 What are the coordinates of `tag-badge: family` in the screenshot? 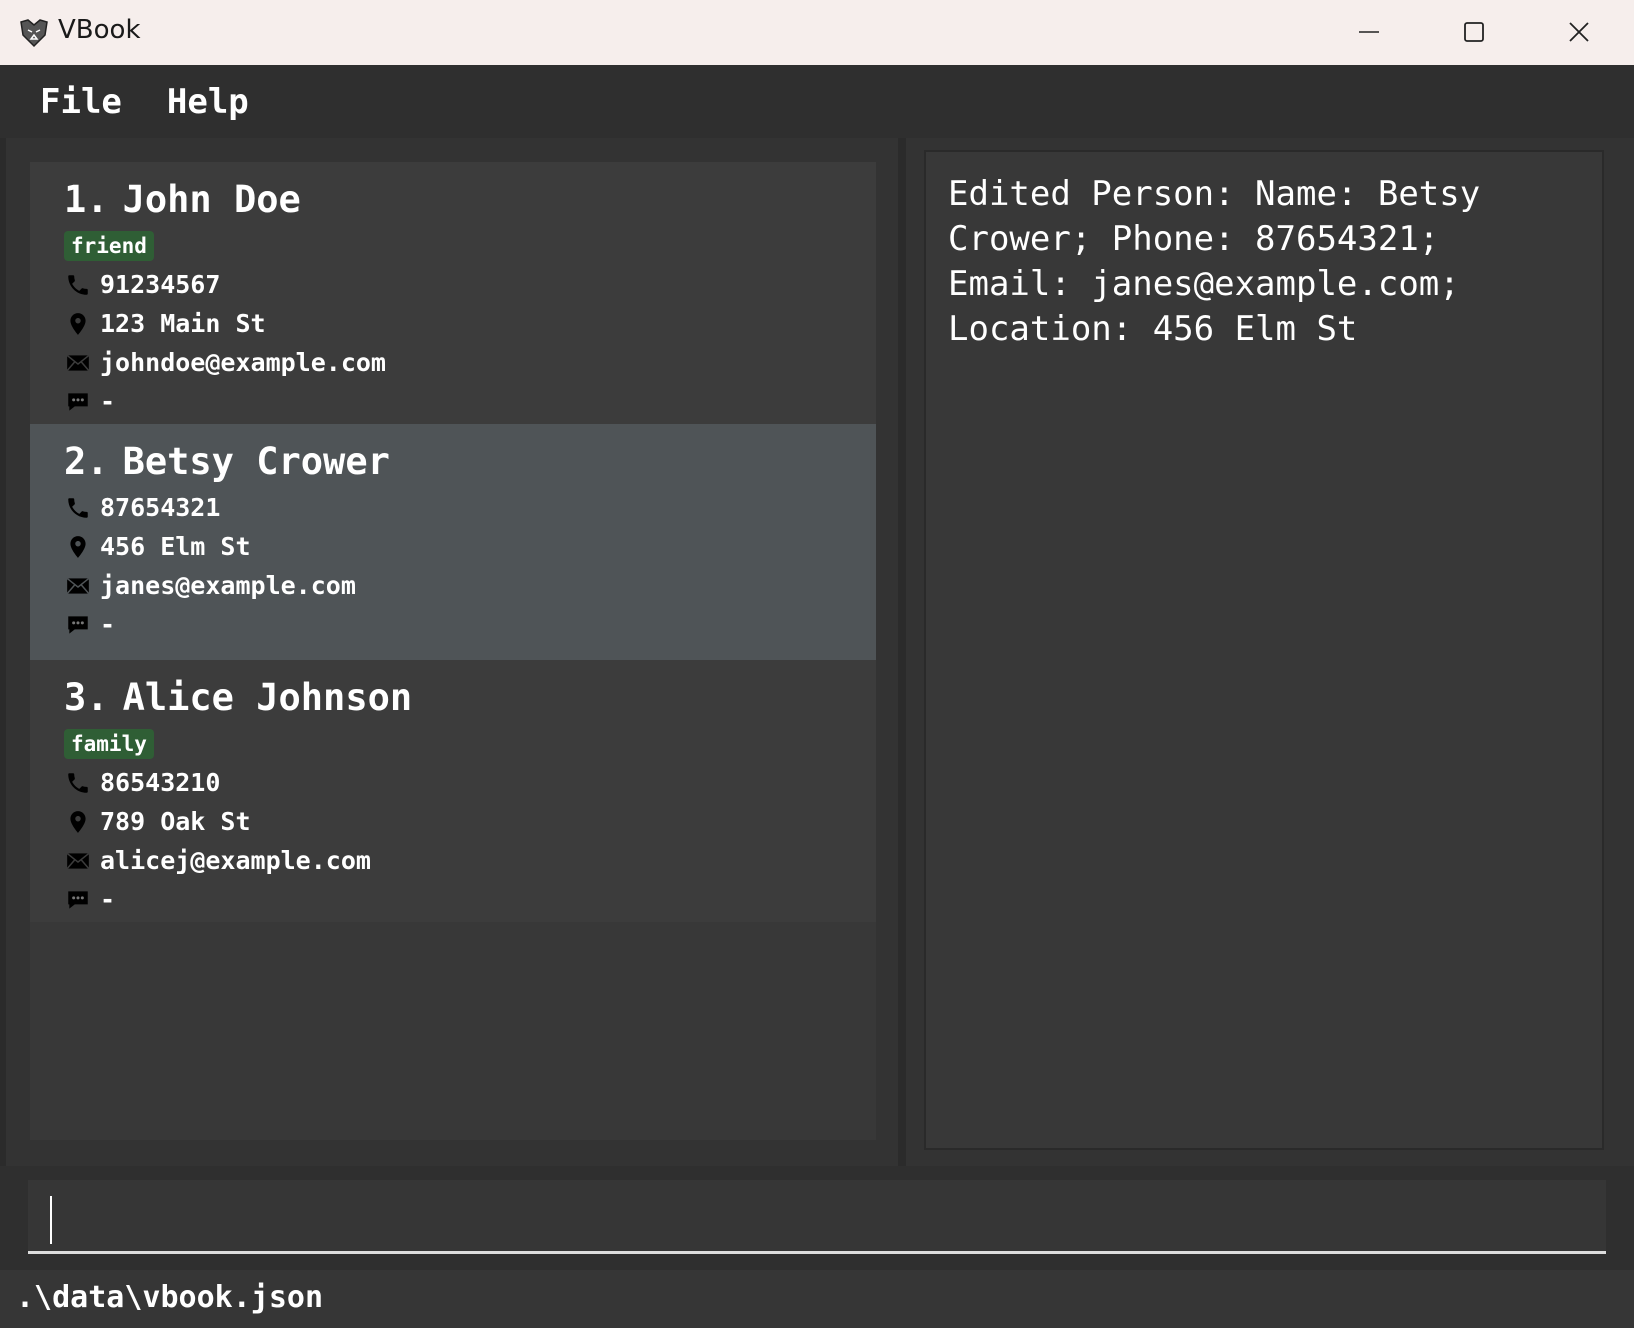 It's located at (109, 744).